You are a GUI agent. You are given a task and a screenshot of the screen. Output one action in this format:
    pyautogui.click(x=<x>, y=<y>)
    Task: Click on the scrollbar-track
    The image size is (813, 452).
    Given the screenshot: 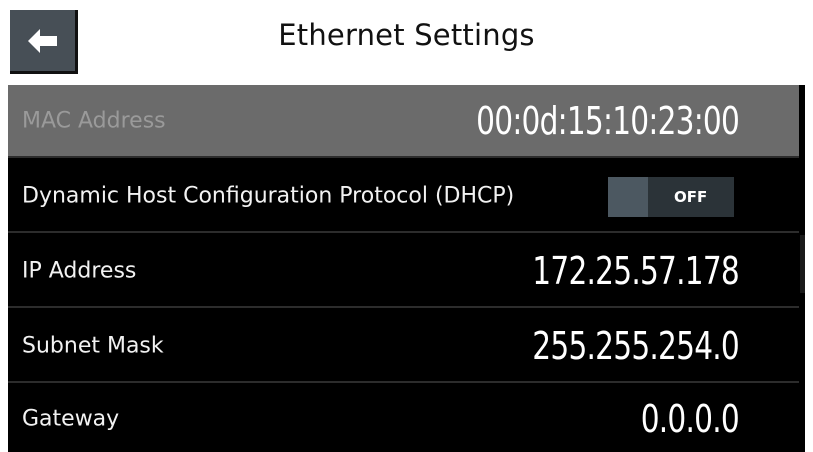 What is the action you would take?
    pyautogui.click(x=802, y=268)
    